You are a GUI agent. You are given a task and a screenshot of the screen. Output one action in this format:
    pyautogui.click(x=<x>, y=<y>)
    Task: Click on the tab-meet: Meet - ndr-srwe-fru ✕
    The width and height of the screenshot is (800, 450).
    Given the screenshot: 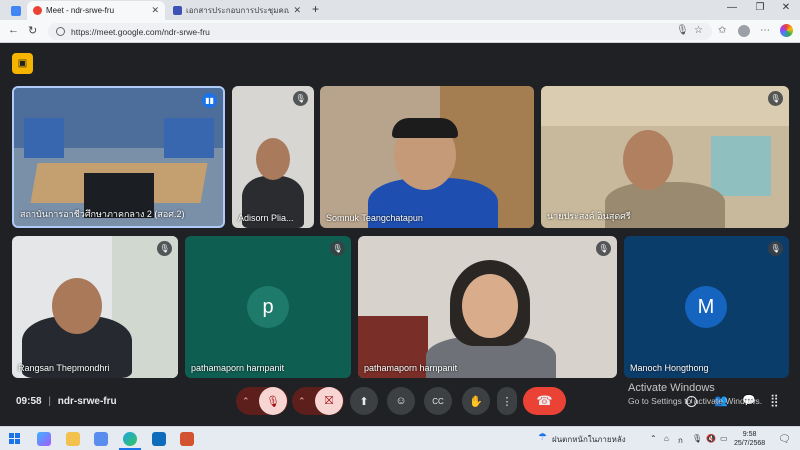 What is the action you would take?
    pyautogui.click(x=96, y=10)
    